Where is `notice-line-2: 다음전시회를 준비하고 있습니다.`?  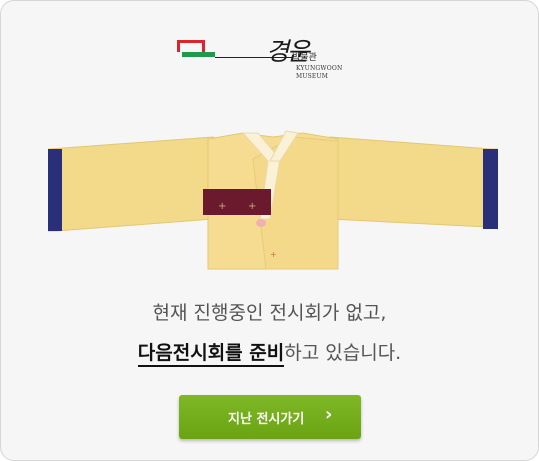
notice-line-2: 다음전시회를 준비하고 있습니다. is located at coordinates (269, 352).